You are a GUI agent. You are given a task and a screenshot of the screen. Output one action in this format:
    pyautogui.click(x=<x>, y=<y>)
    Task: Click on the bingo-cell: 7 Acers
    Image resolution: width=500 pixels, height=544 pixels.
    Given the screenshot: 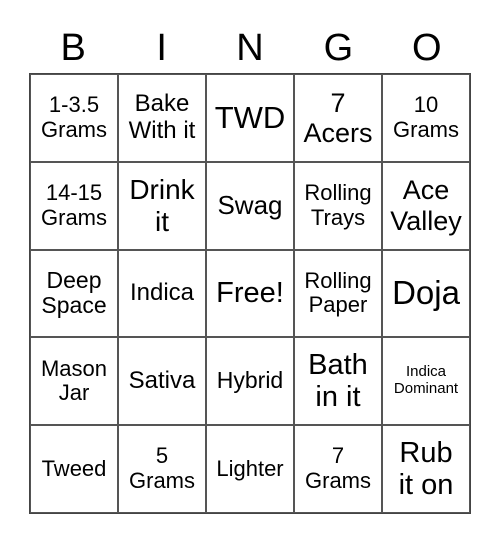 What is the action you would take?
    pyautogui.click(x=338, y=118)
    